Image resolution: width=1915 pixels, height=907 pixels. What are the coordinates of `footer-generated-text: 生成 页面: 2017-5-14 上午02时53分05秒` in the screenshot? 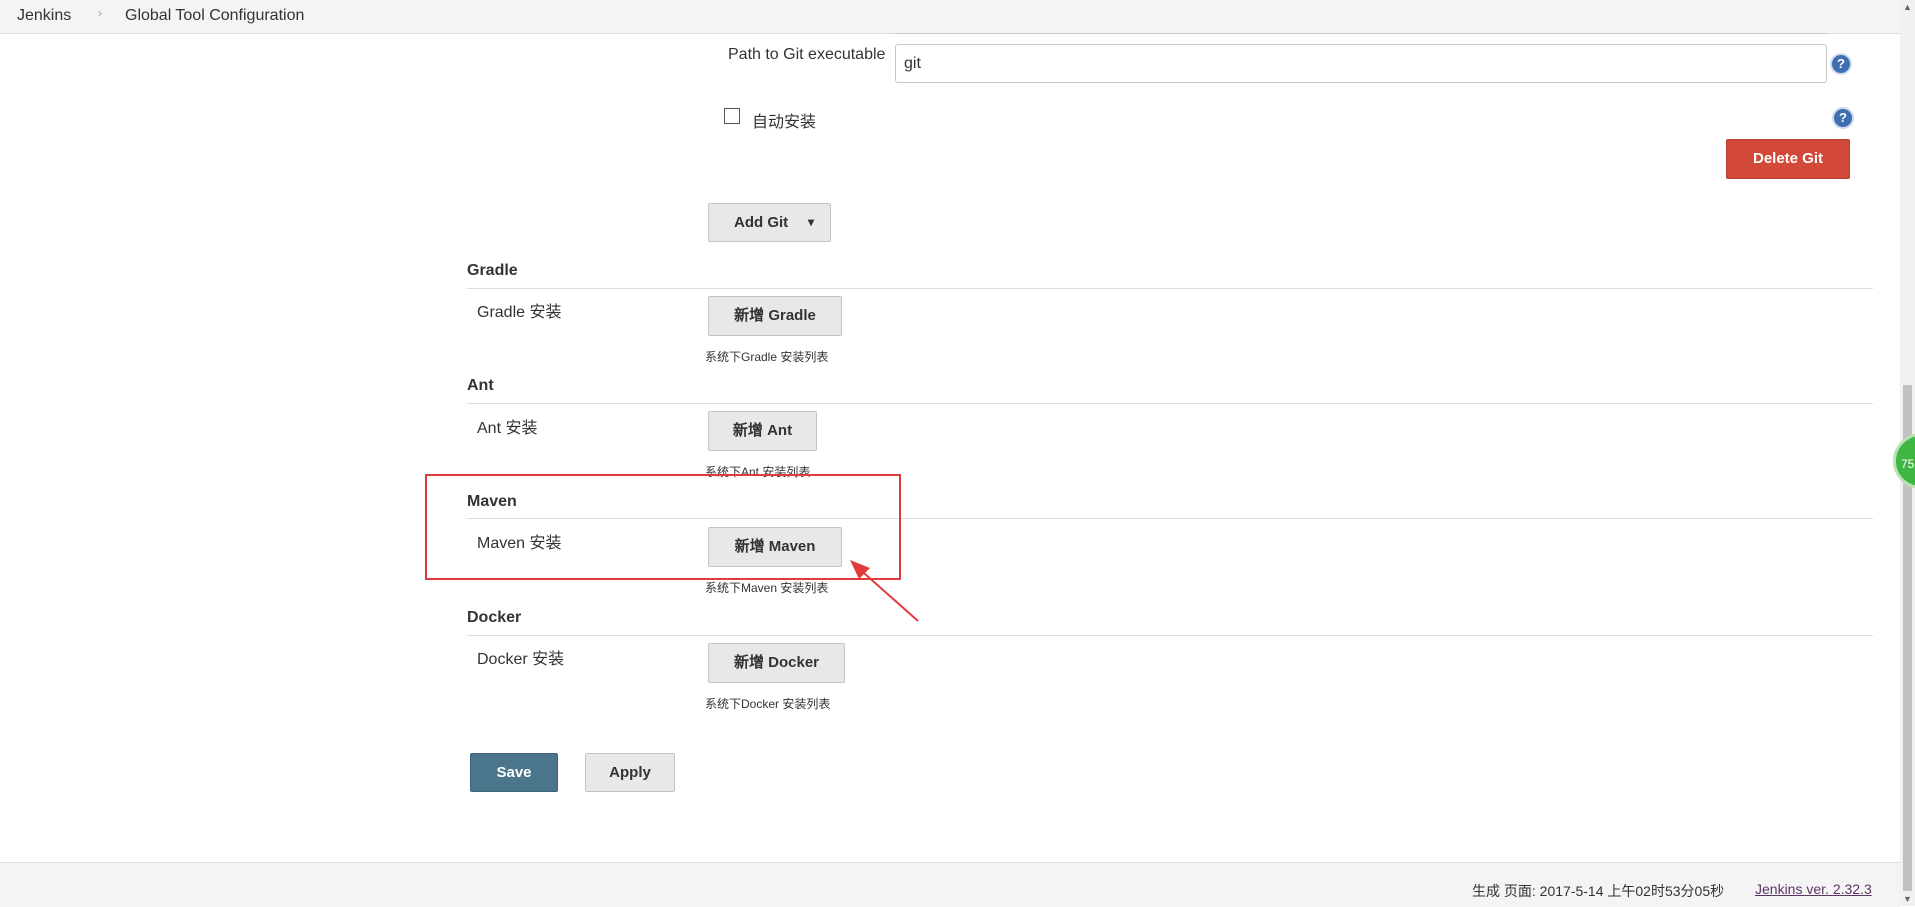 It's located at (1598, 891).